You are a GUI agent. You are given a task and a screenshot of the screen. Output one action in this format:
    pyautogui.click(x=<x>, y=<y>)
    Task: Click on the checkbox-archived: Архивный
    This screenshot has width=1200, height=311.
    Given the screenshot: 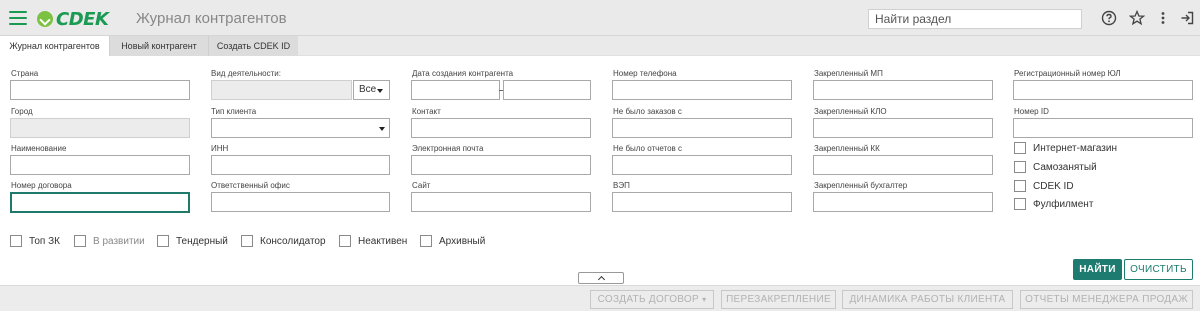 What is the action you would take?
    pyautogui.click(x=452, y=241)
    